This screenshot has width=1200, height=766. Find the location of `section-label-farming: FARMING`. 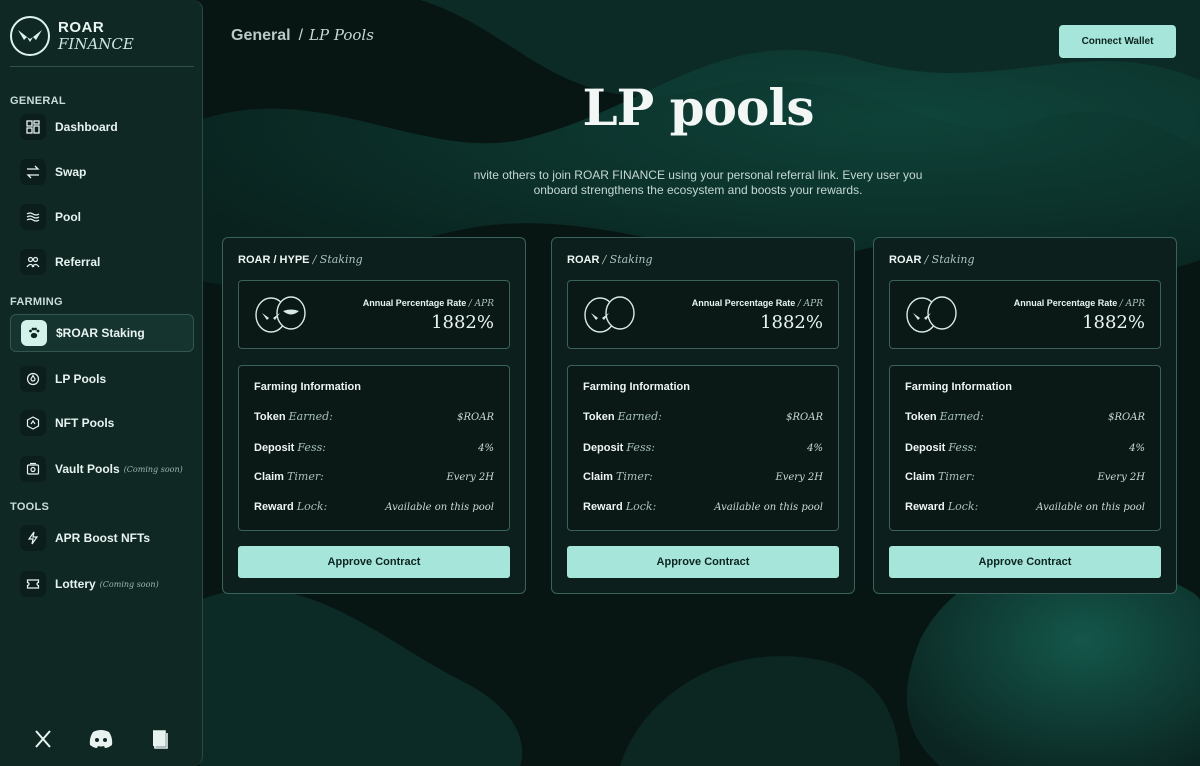

section-label-farming: FARMING is located at coordinates (36, 302).